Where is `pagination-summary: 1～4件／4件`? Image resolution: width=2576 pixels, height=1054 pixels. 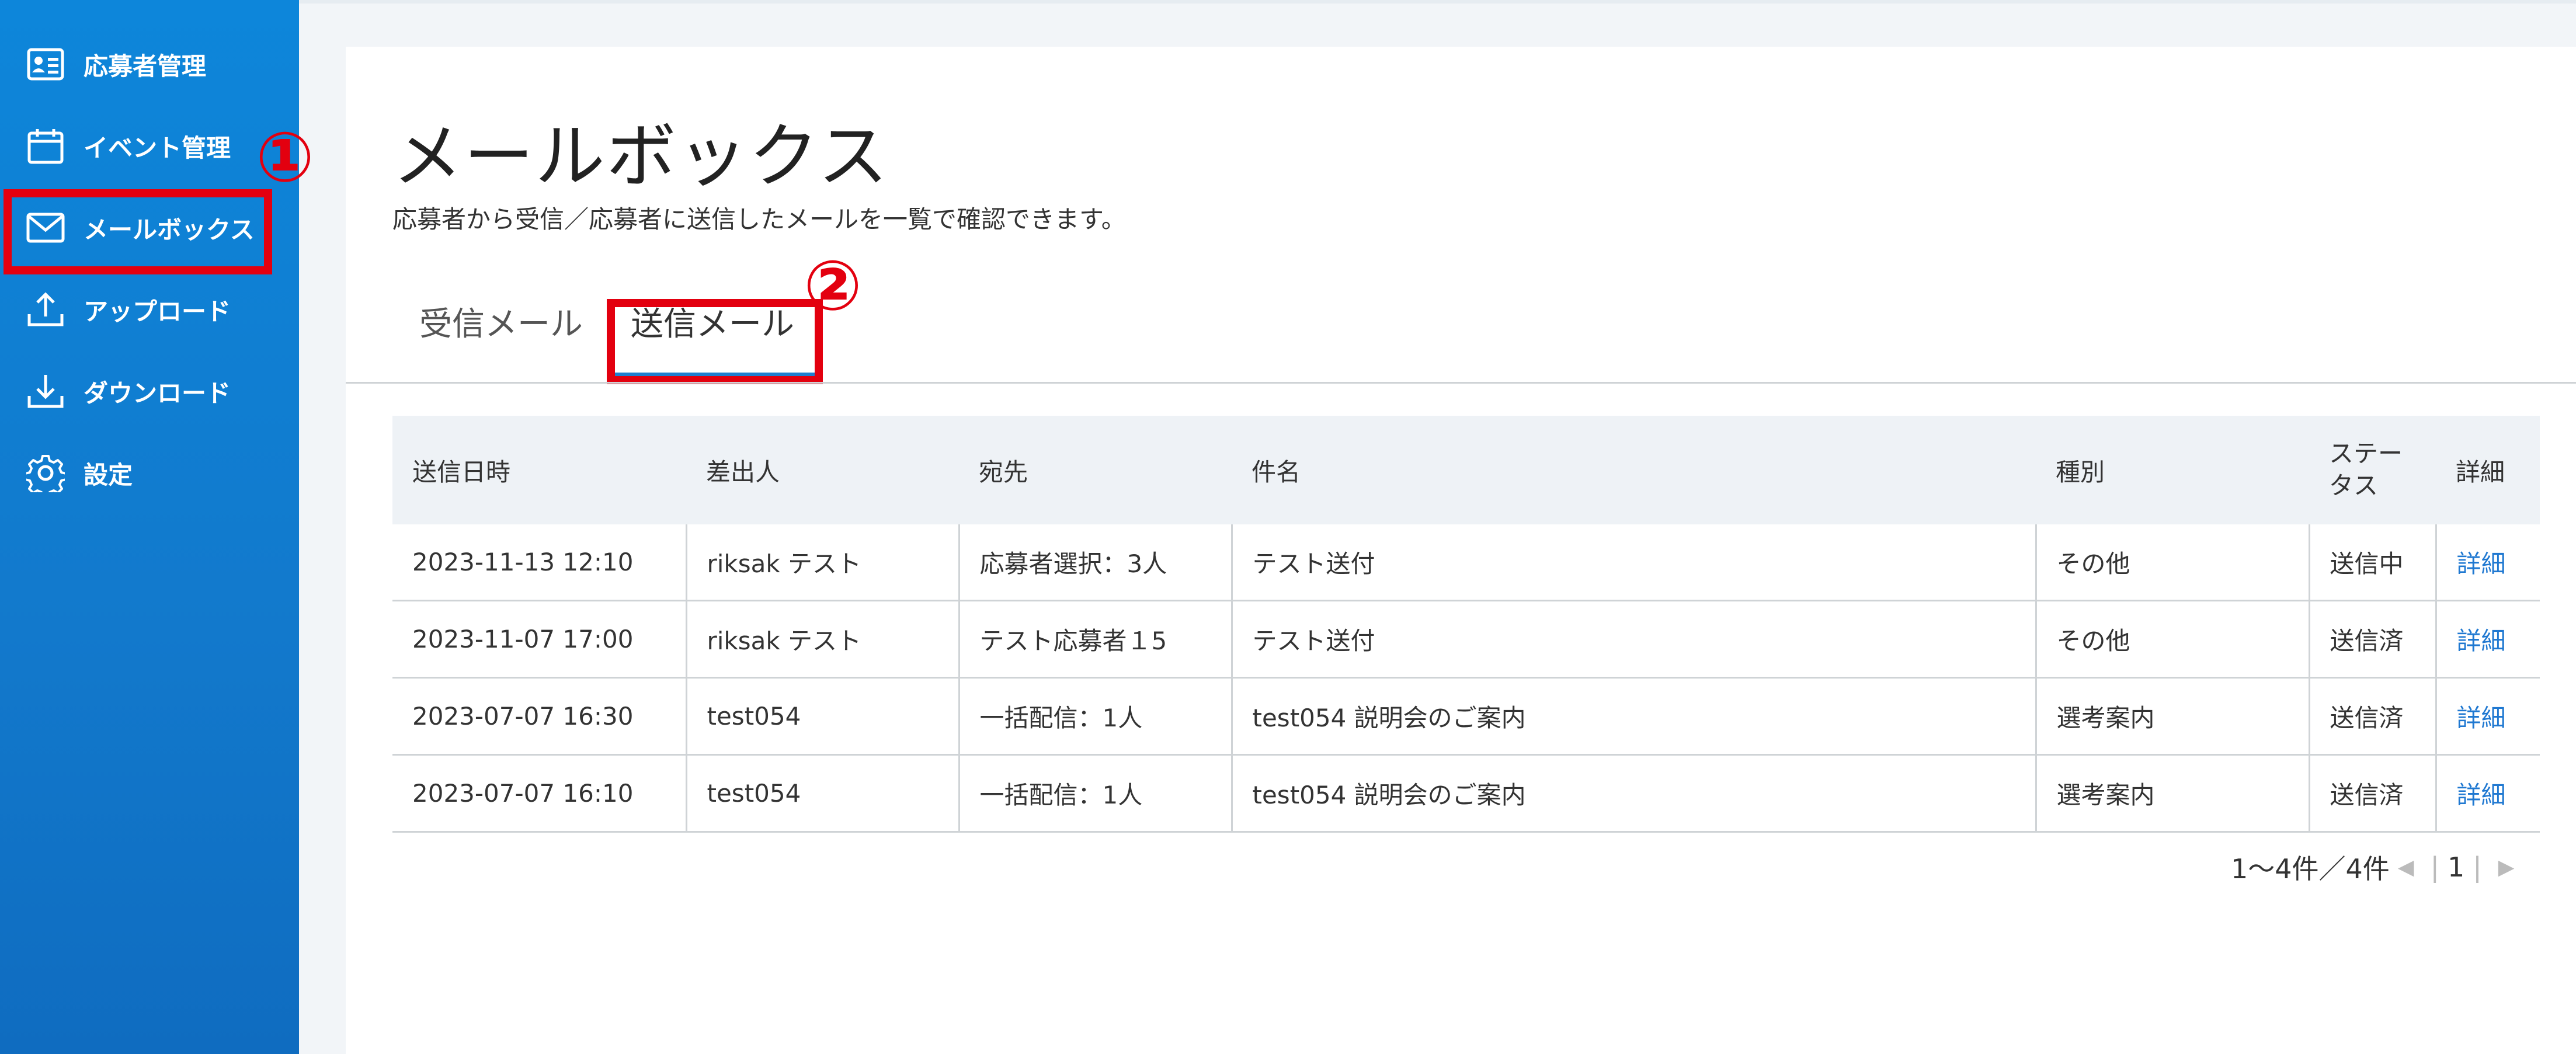 pagination-summary: 1～4件／4件 is located at coordinates (2311, 869).